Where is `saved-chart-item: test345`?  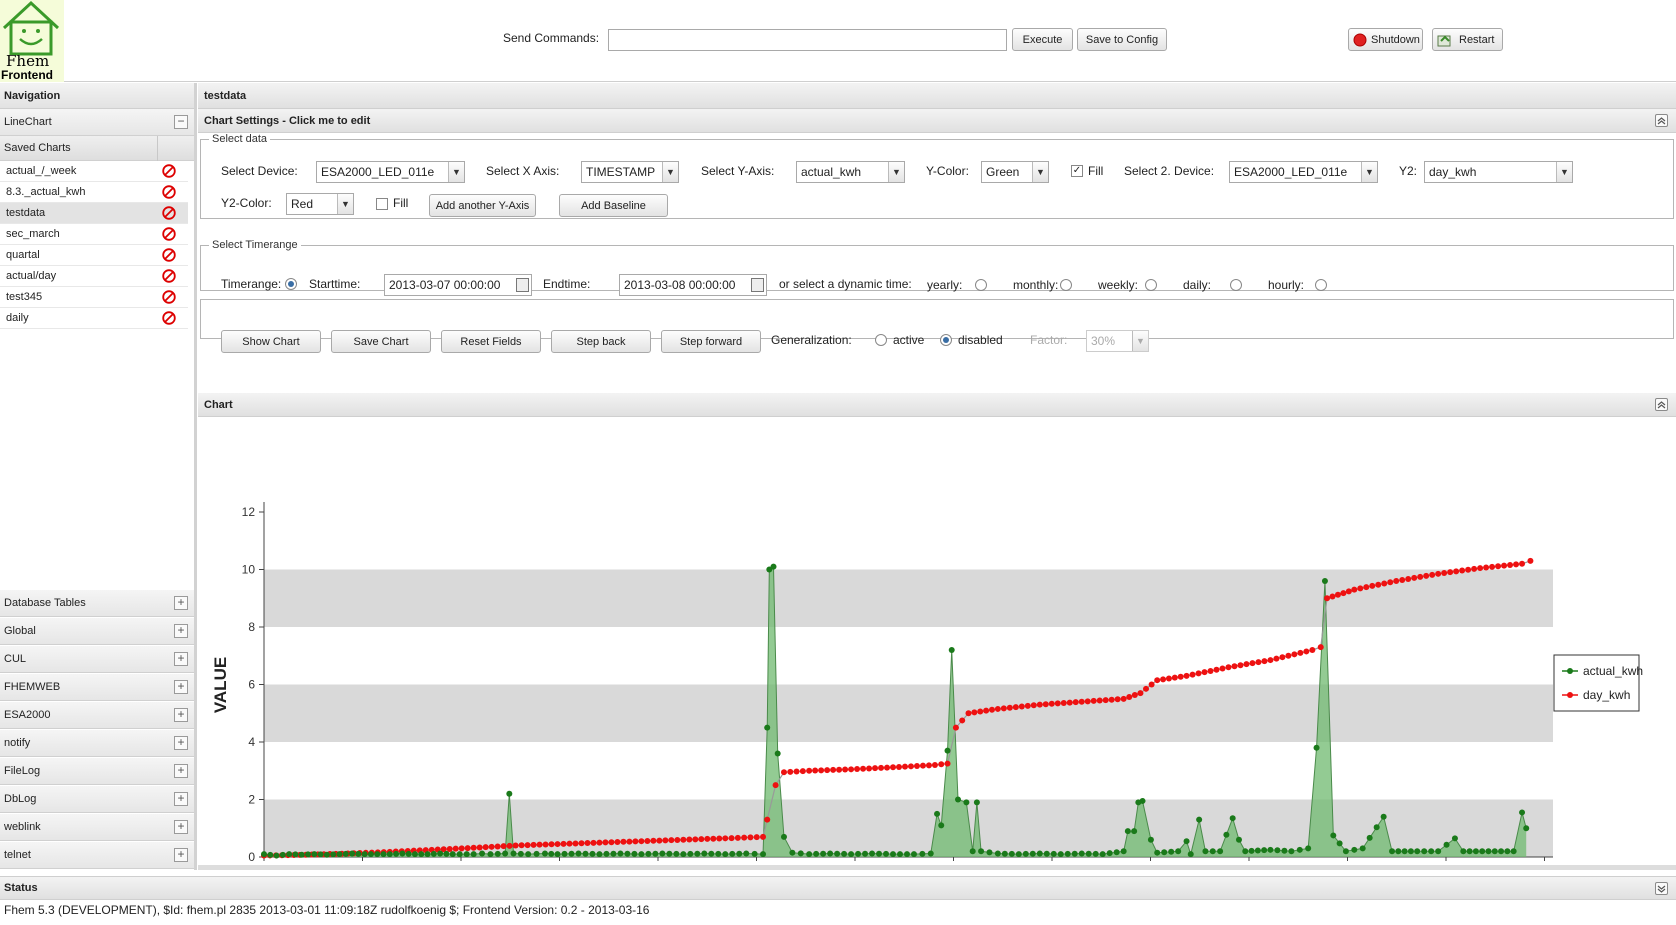 saved-chart-item: test345 is located at coordinates (94, 297).